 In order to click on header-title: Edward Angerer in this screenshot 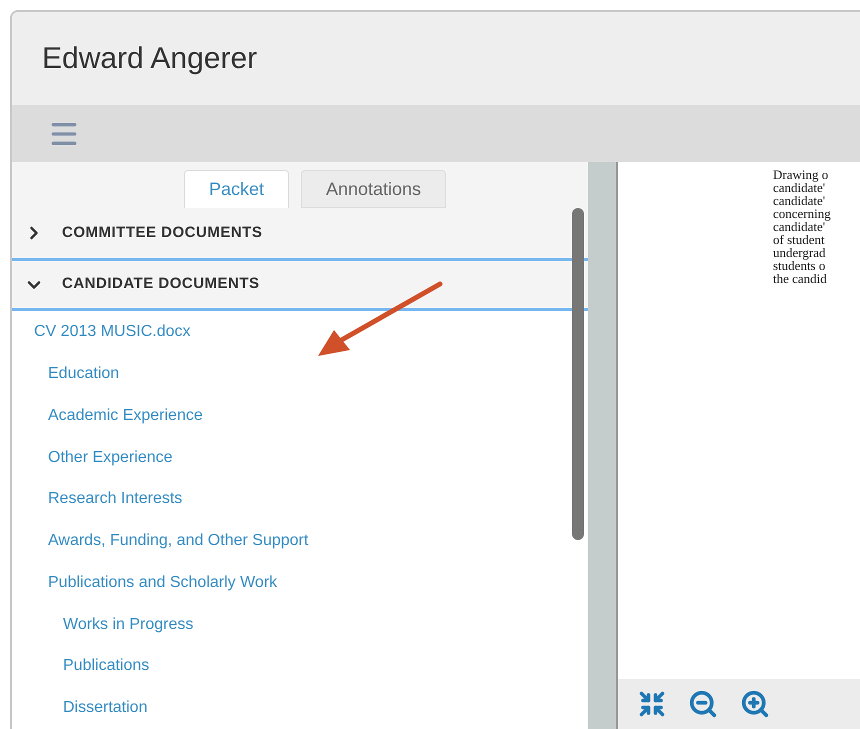, I will do `click(150, 59)`.